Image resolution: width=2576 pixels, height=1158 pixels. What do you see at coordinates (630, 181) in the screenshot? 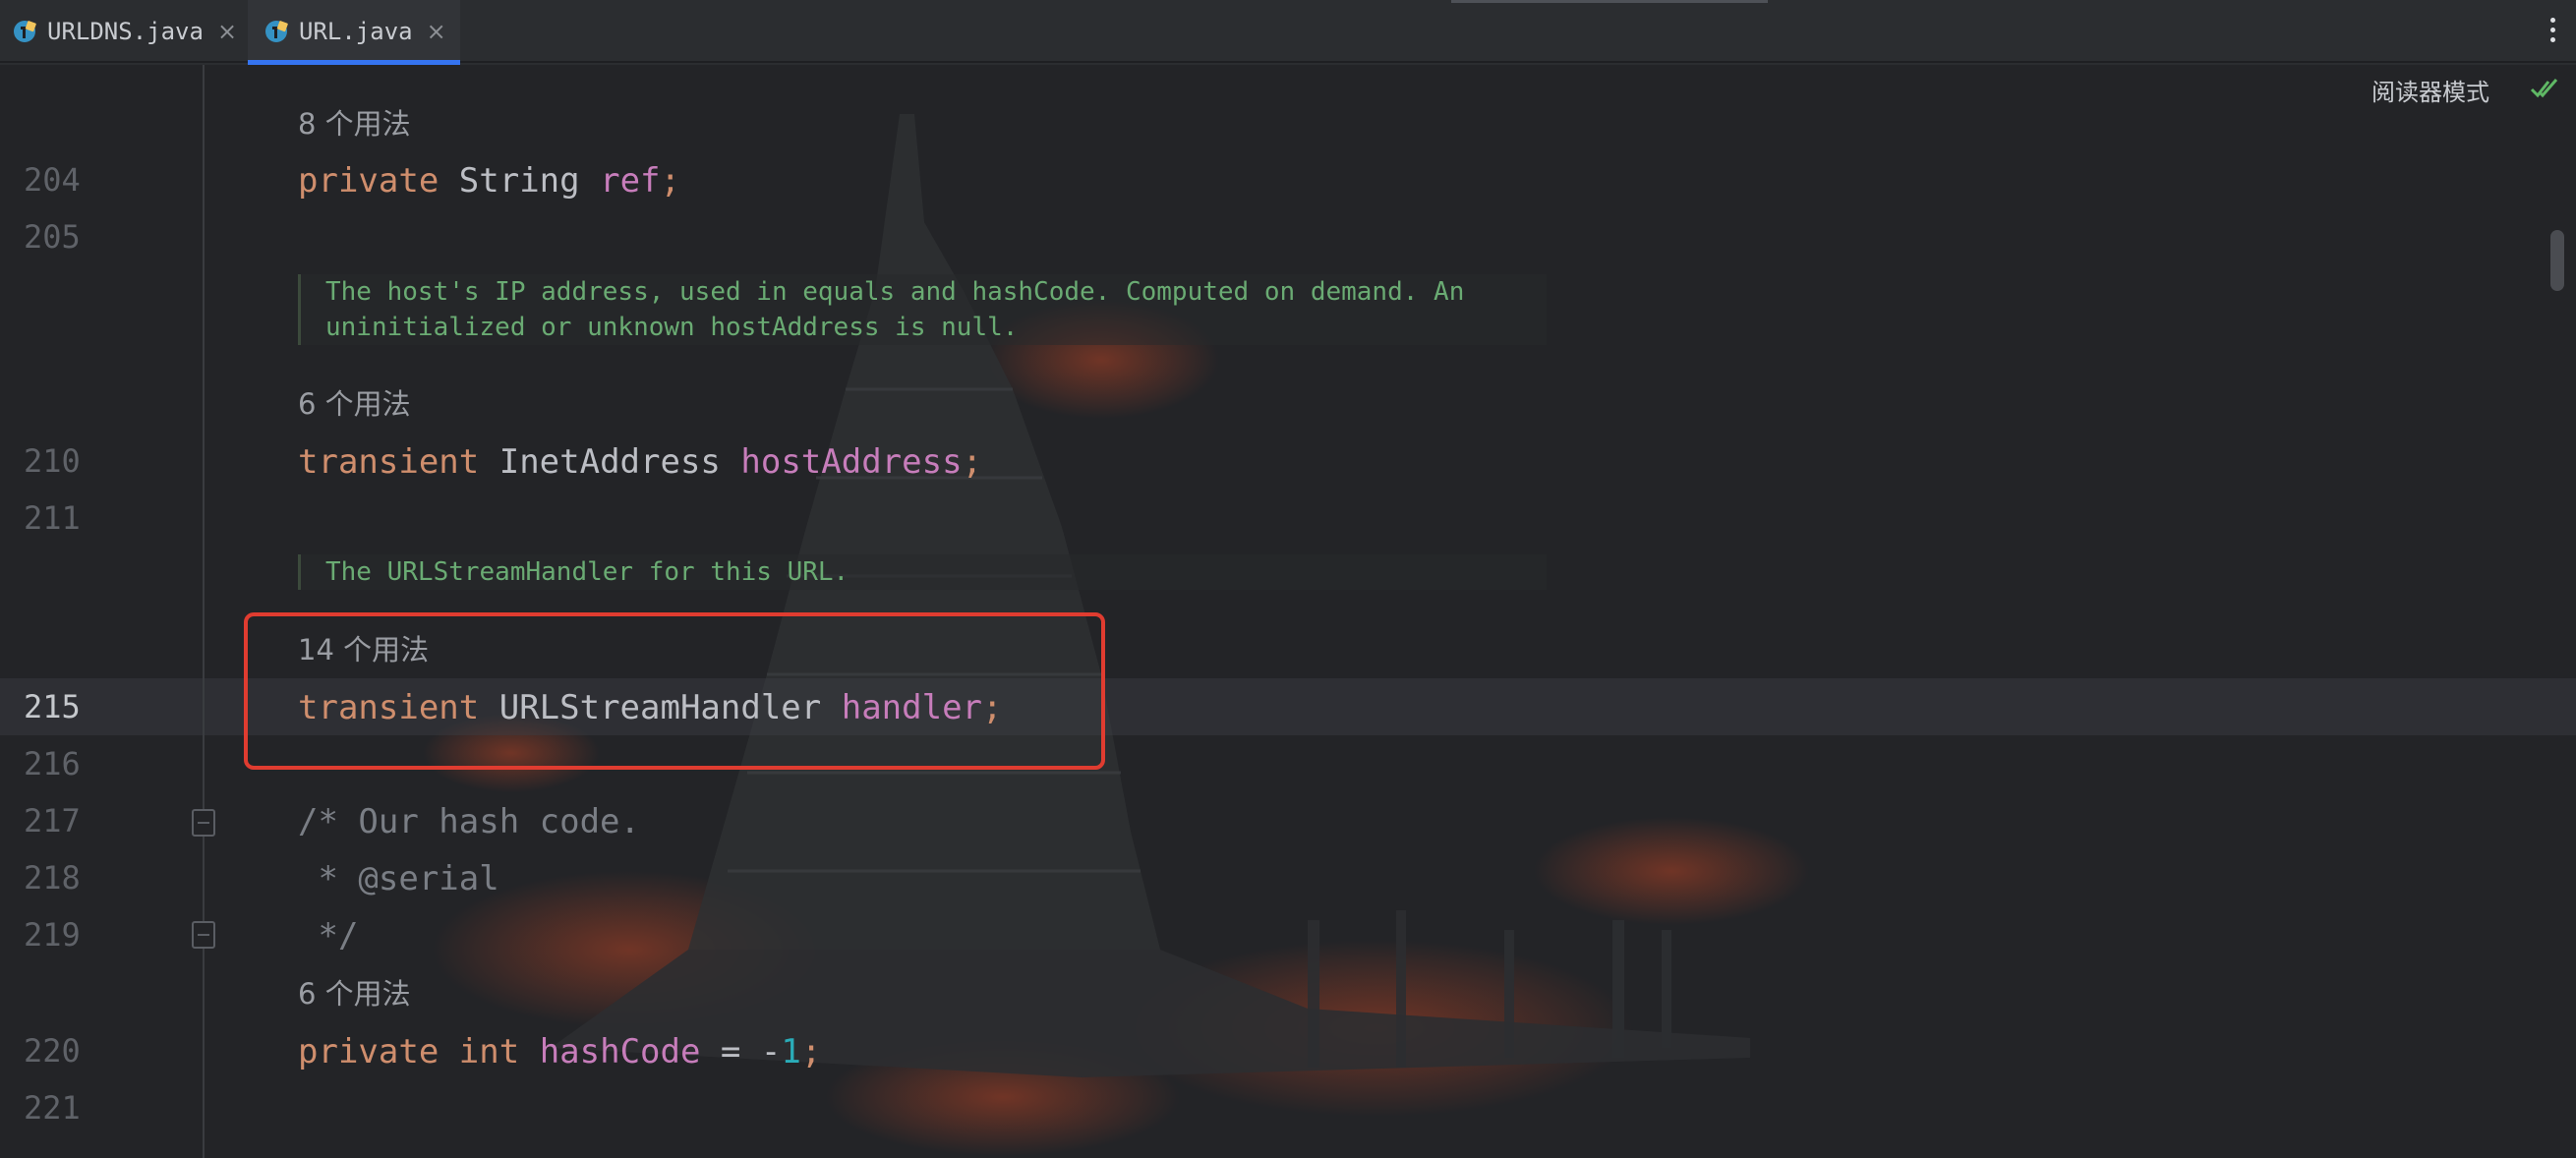
I see `field-name: ref` at bounding box center [630, 181].